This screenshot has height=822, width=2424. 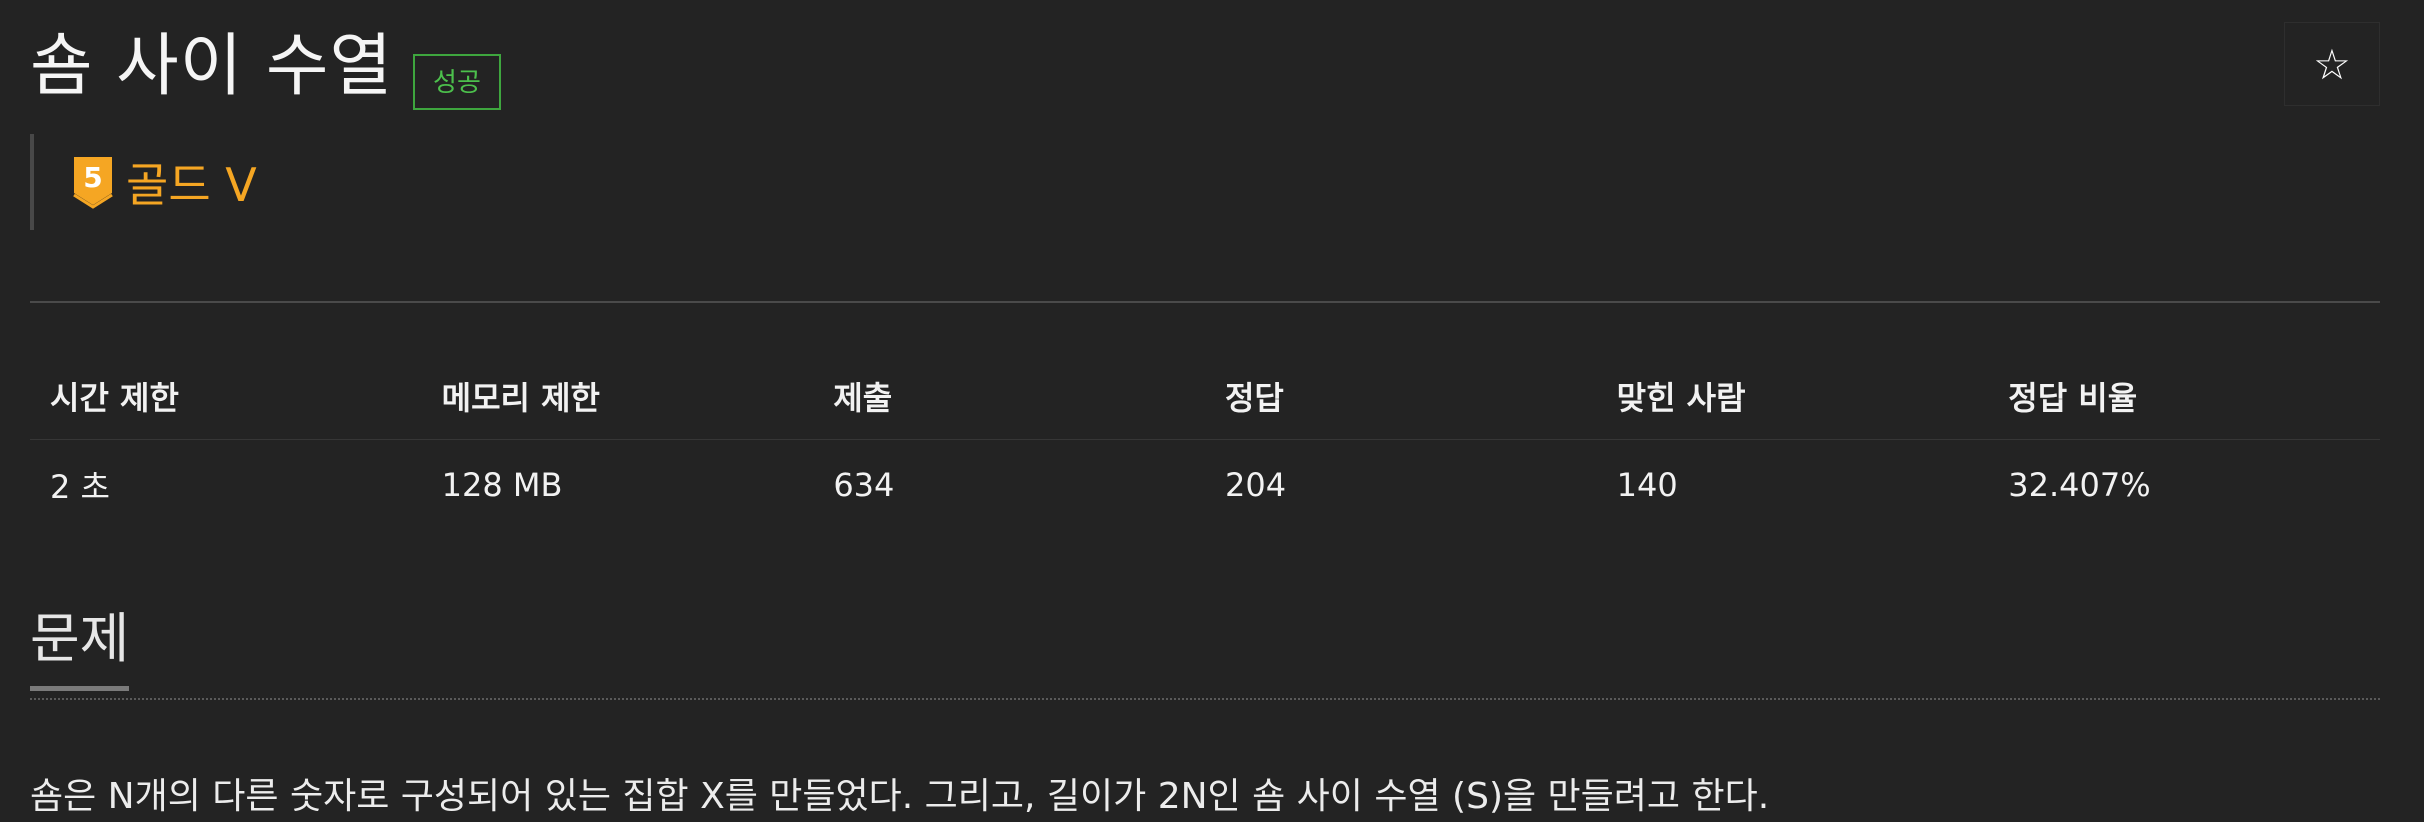 What do you see at coordinates (191, 185) in the screenshot?
I see `tier-label: 골드 V` at bounding box center [191, 185].